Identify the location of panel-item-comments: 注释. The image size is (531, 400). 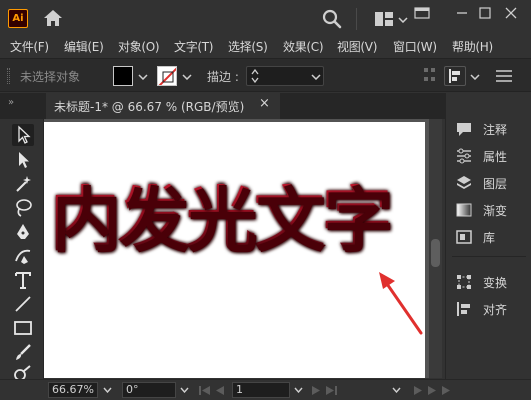
(488, 129).